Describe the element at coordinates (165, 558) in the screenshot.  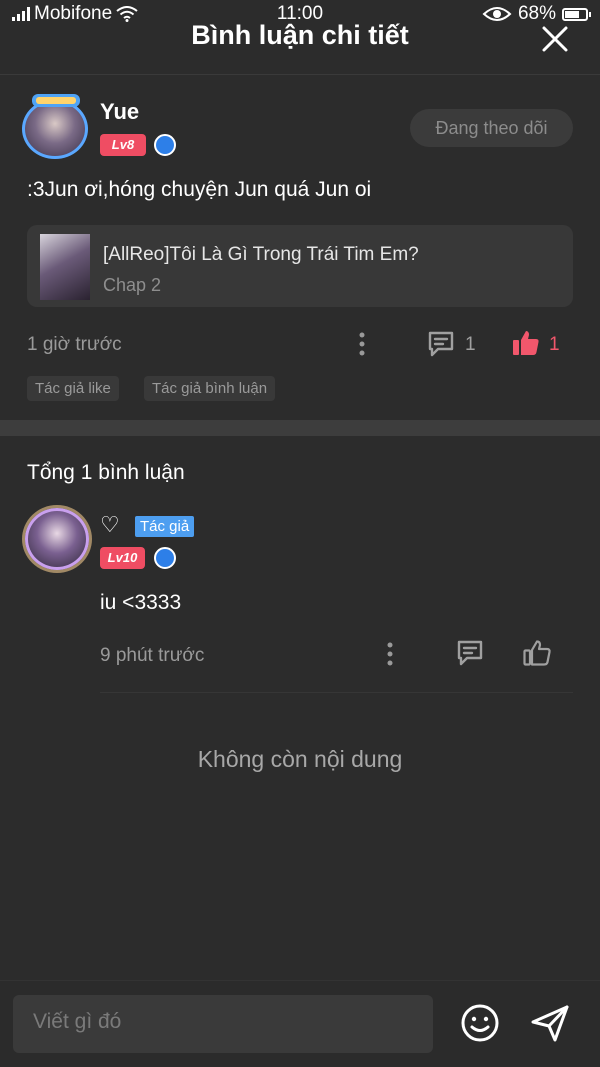
I see `reply-vip-badge-icon` at that location.